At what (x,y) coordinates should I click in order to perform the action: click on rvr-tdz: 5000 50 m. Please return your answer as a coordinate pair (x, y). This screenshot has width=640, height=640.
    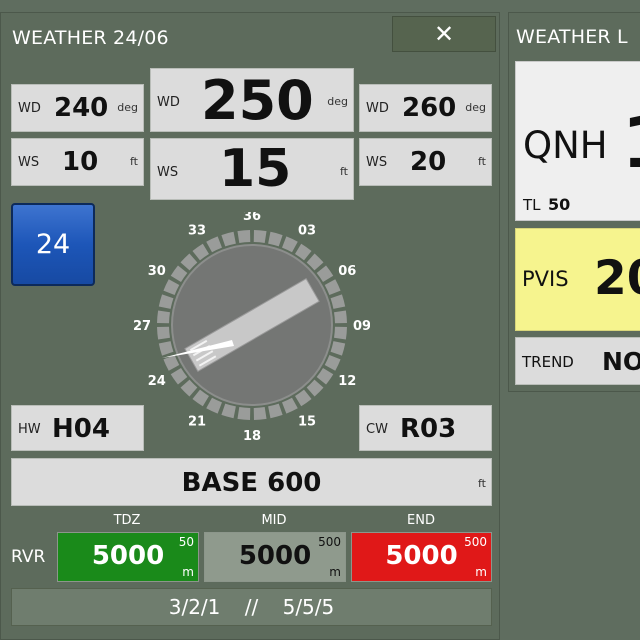
    Looking at the image, I should click on (128, 557).